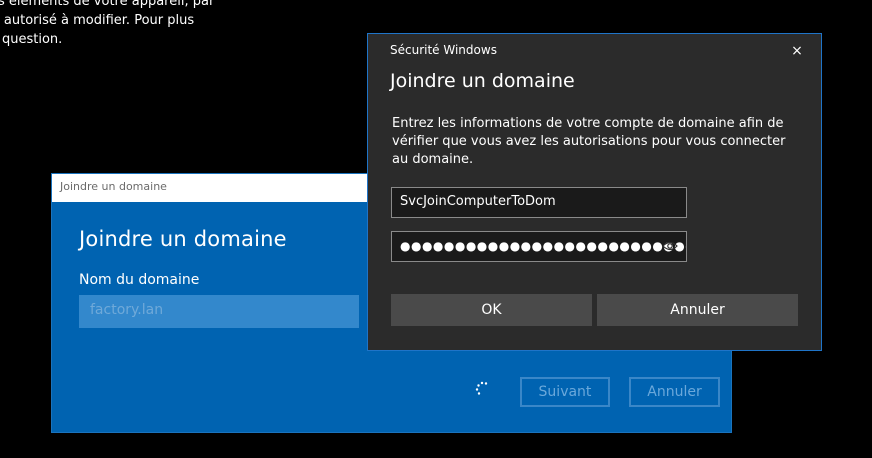  I want to click on join-dialog-heading: Joindre un domaine, so click(183, 239).